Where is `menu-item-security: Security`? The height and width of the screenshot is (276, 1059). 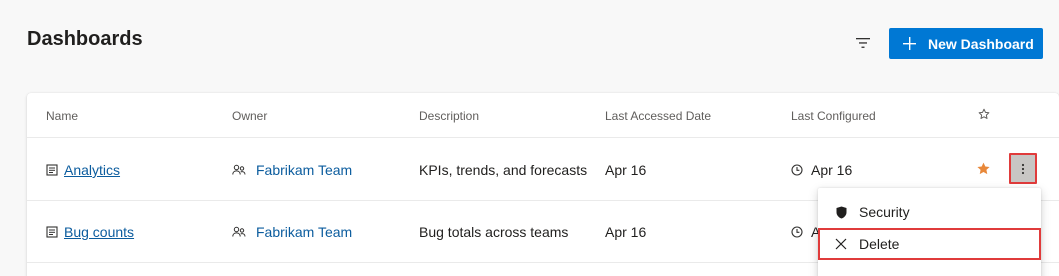
menu-item-security: Security is located at coordinates (929, 212).